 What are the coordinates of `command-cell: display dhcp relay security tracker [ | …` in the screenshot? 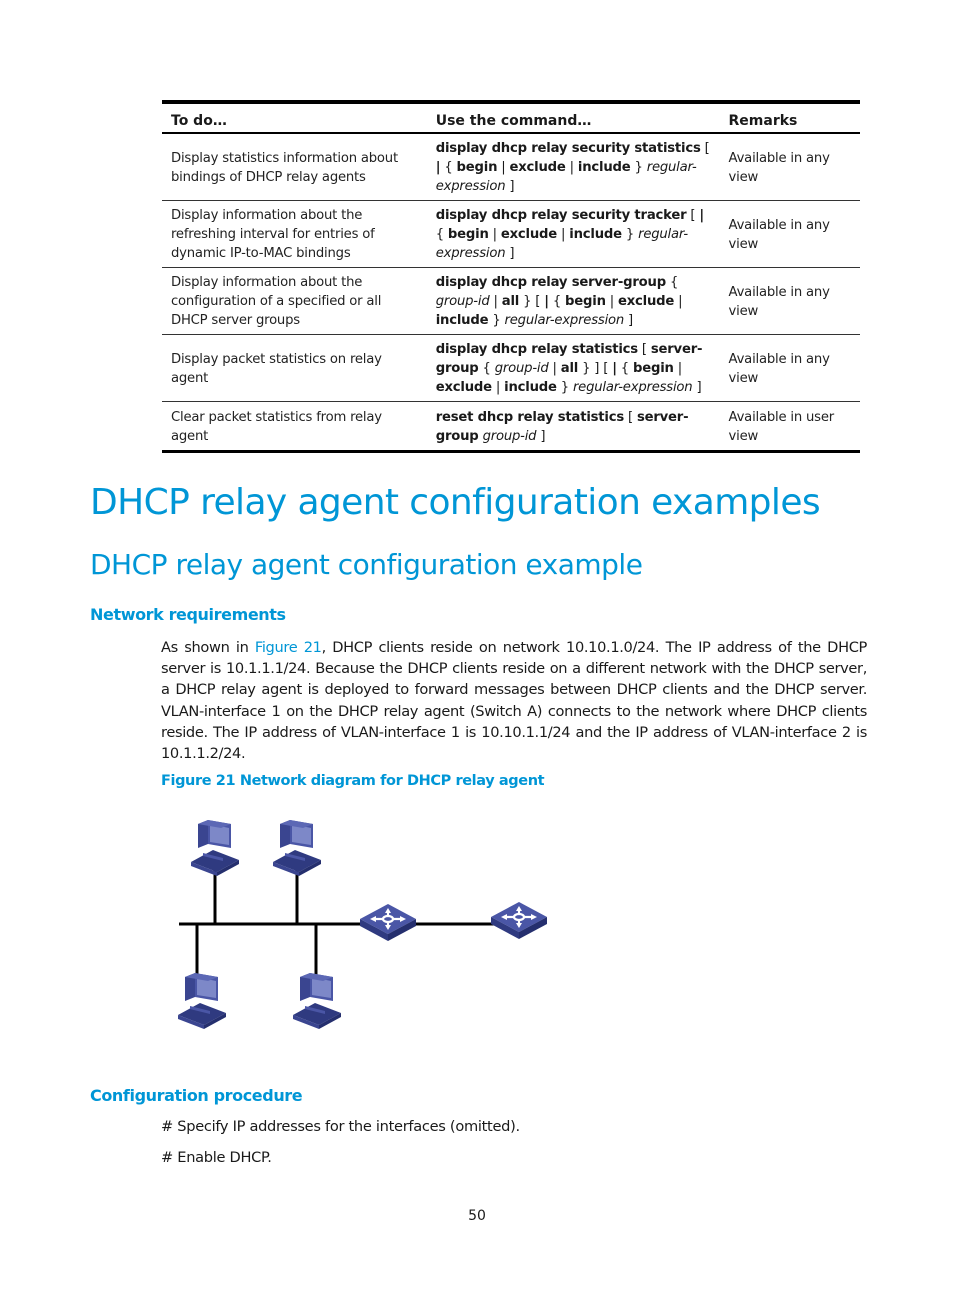 It's located at (573, 234).